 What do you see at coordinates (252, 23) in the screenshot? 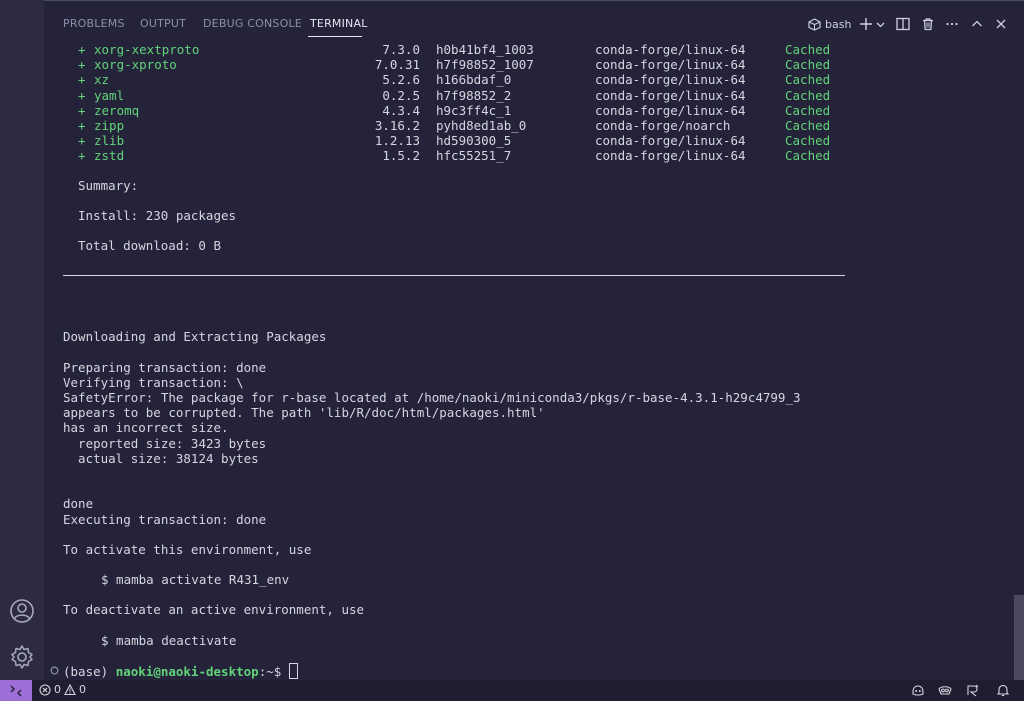
I see `tab-debug-console: DEBUG CONSOLE` at bounding box center [252, 23].